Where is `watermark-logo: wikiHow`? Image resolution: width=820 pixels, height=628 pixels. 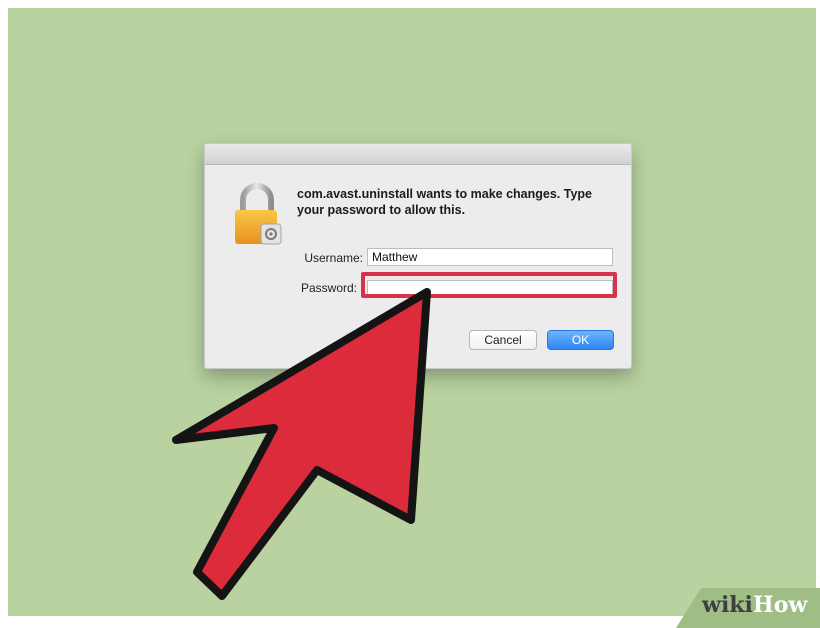
watermark-logo: wikiHow is located at coordinates (754, 605).